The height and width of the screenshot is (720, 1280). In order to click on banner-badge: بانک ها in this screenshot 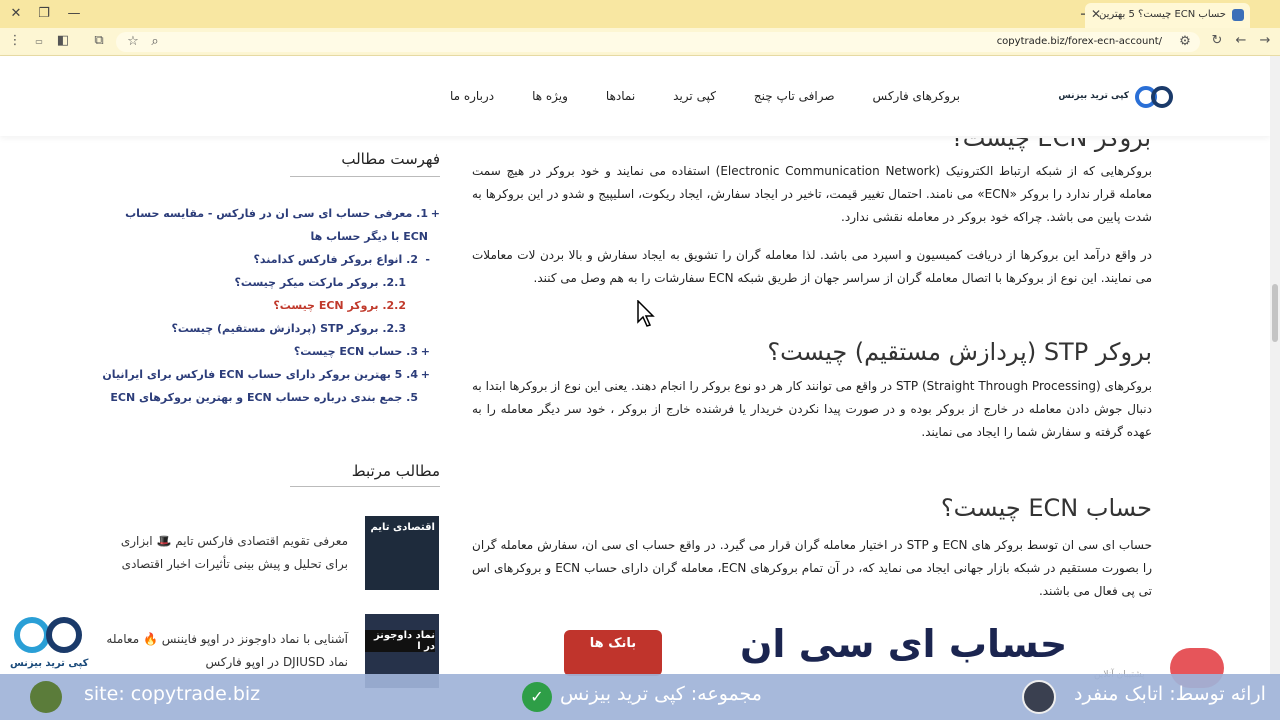, I will do `click(613, 653)`.